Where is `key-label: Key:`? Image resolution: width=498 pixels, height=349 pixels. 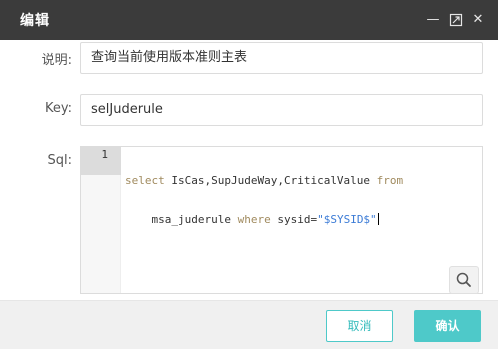 key-label: Key: is located at coordinates (58, 108).